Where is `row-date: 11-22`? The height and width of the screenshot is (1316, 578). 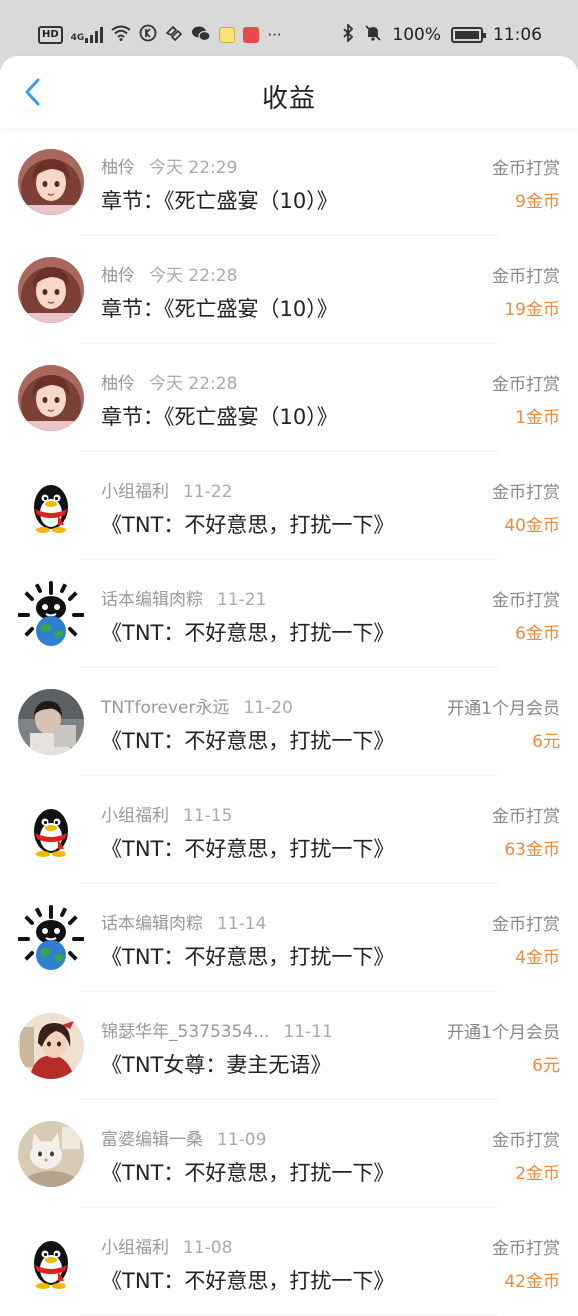
row-date: 11-22 is located at coordinates (208, 492).